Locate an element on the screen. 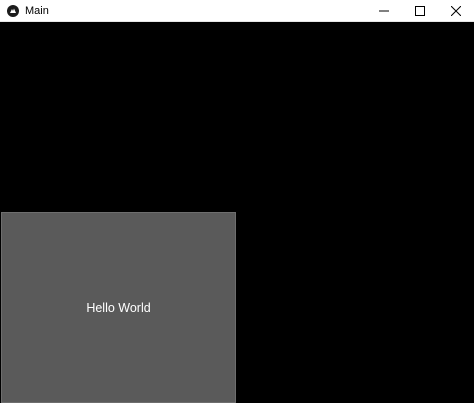  close-button is located at coordinates (456, 11).